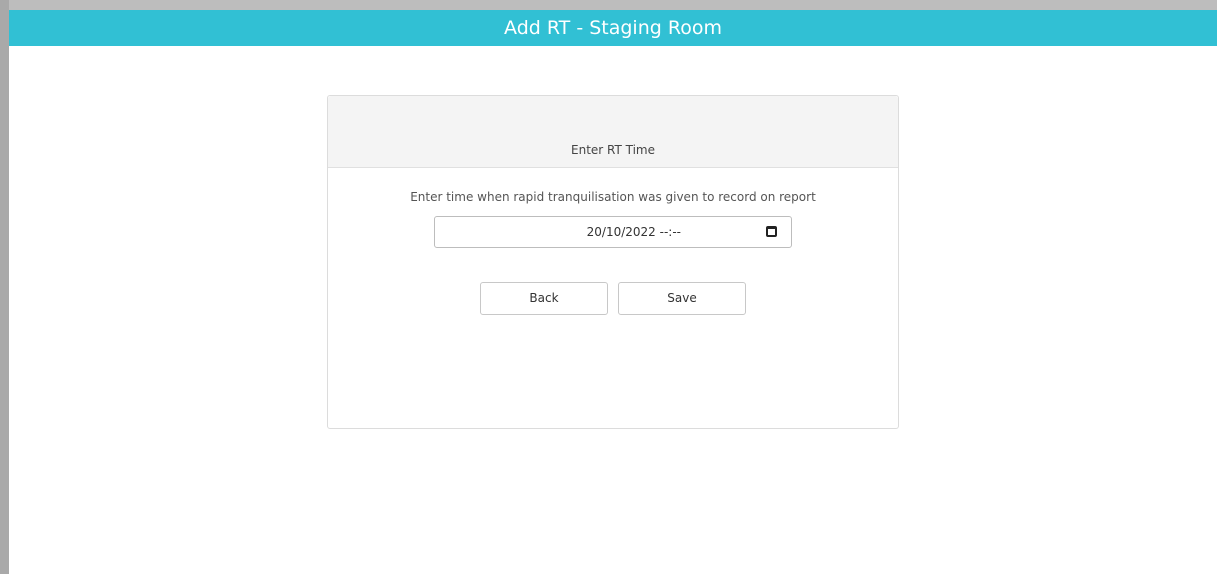  Describe the element at coordinates (613, 132) in the screenshot. I see `card-header: Enter RT Time` at that location.